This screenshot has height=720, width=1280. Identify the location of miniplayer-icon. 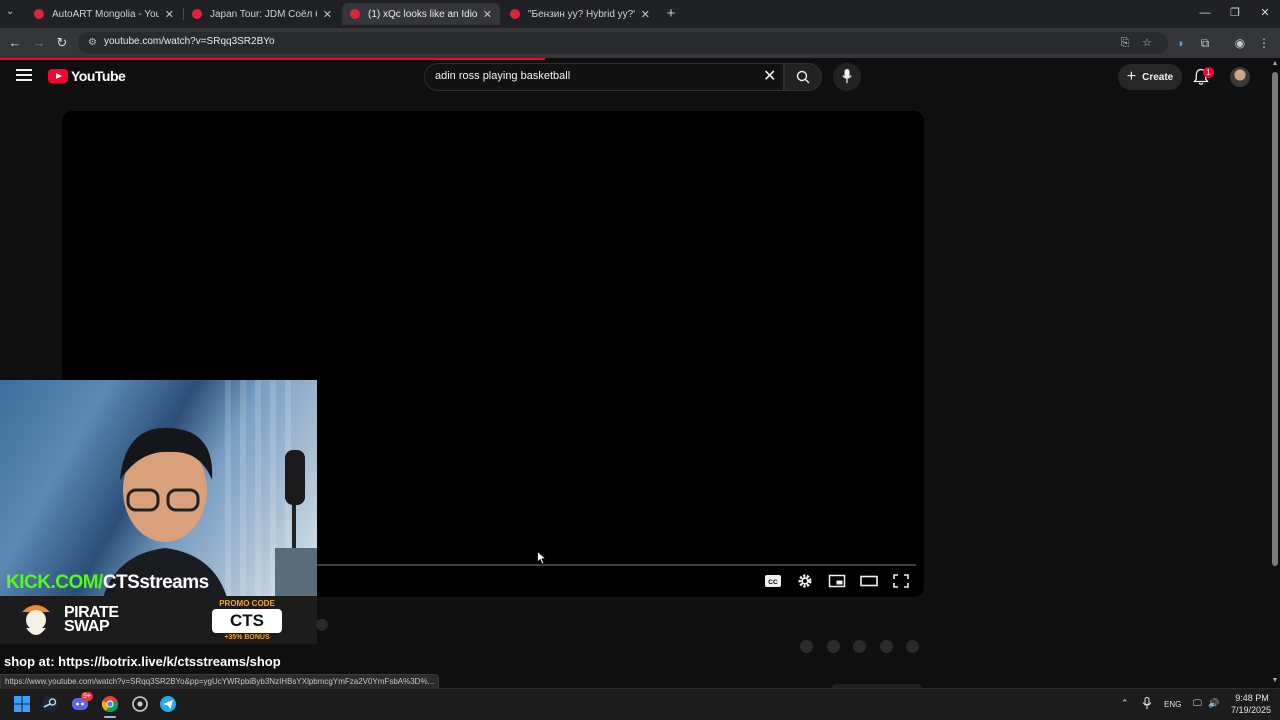
(837, 581).